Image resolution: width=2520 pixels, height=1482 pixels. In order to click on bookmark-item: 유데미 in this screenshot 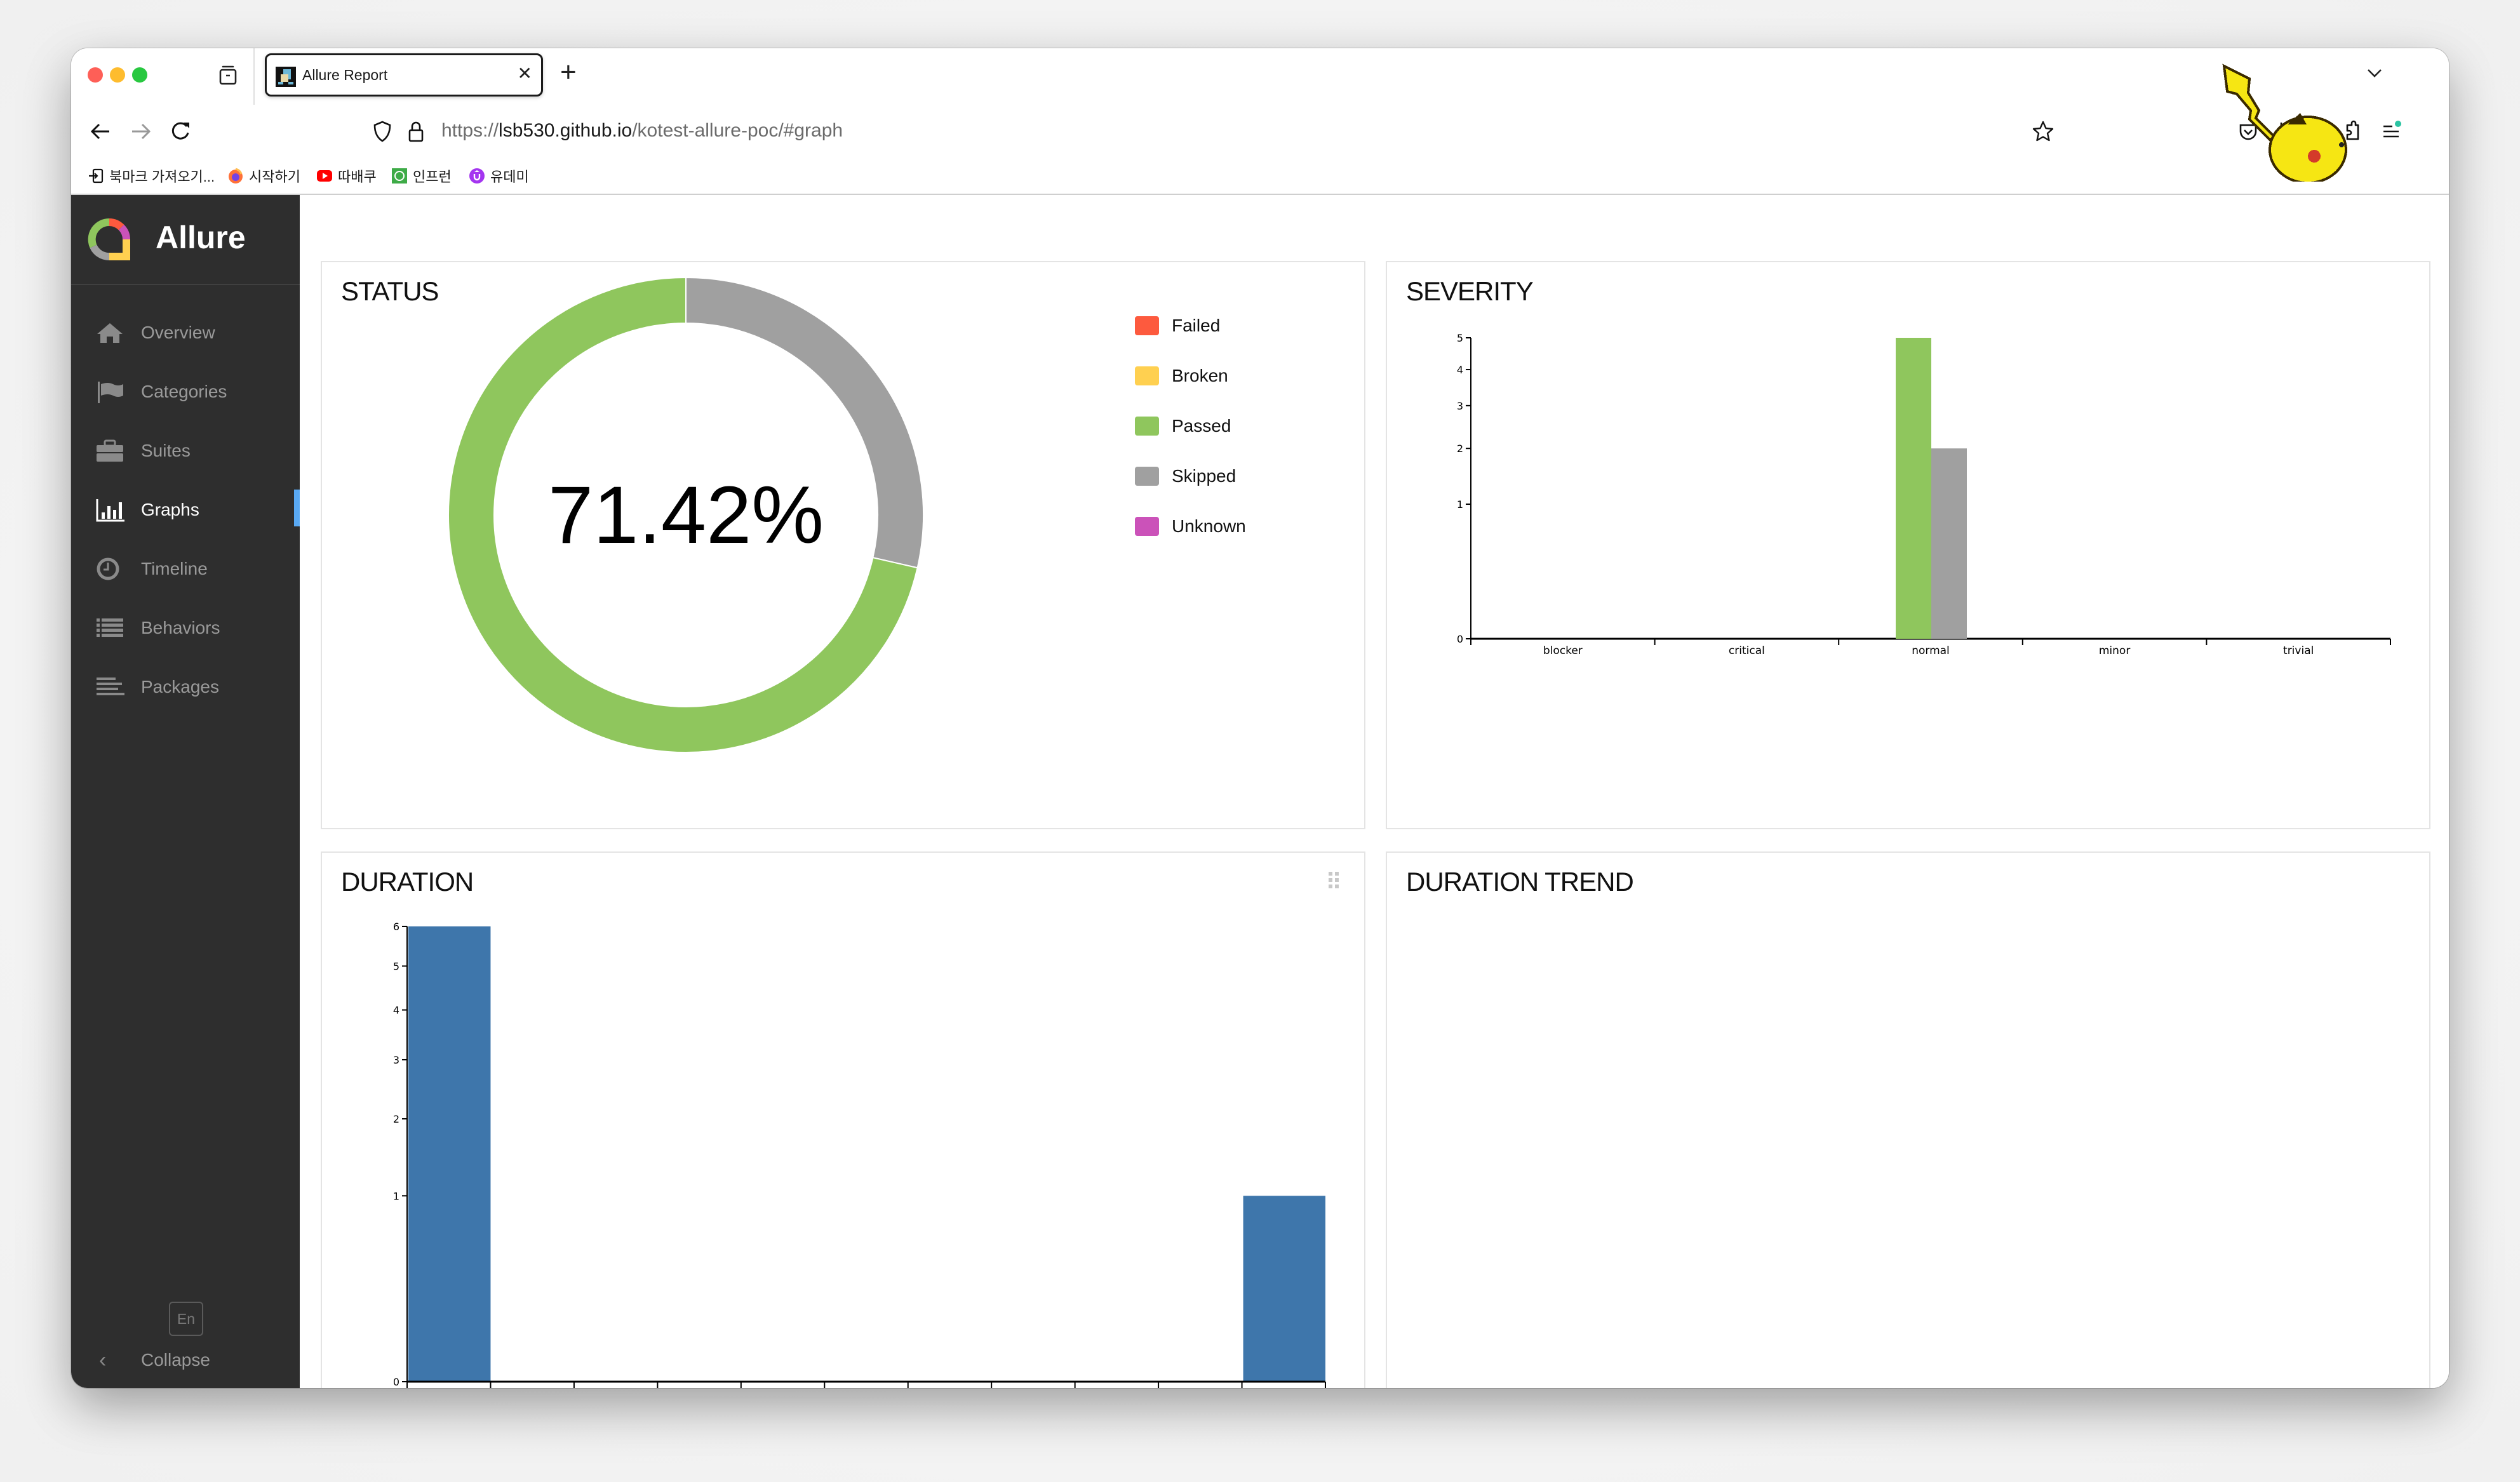, I will do `click(499, 176)`.